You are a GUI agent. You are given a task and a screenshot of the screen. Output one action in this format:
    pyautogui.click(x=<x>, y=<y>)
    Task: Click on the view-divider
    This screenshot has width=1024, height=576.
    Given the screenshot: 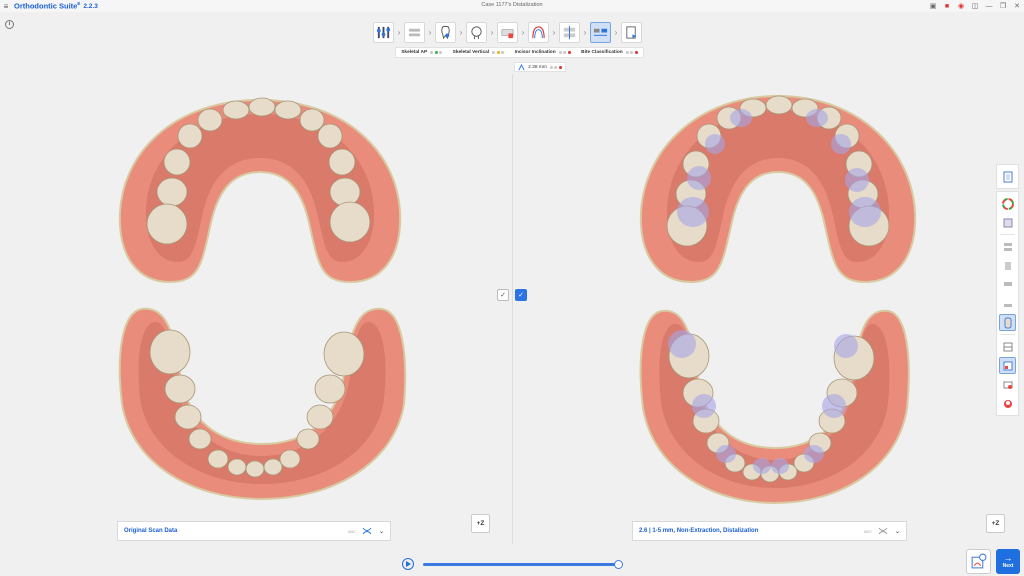 What is the action you would take?
    pyautogui.click(x=512, y=309)
    